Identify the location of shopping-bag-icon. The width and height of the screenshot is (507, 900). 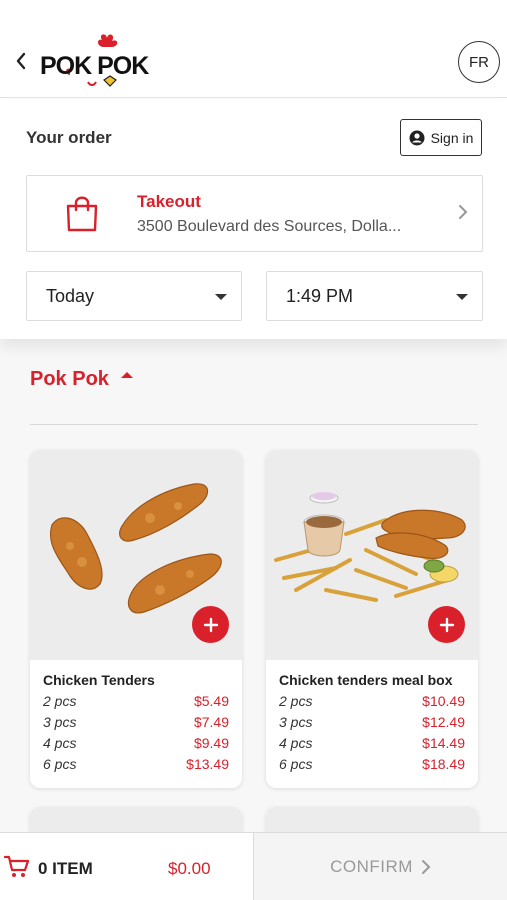
(82, 214).